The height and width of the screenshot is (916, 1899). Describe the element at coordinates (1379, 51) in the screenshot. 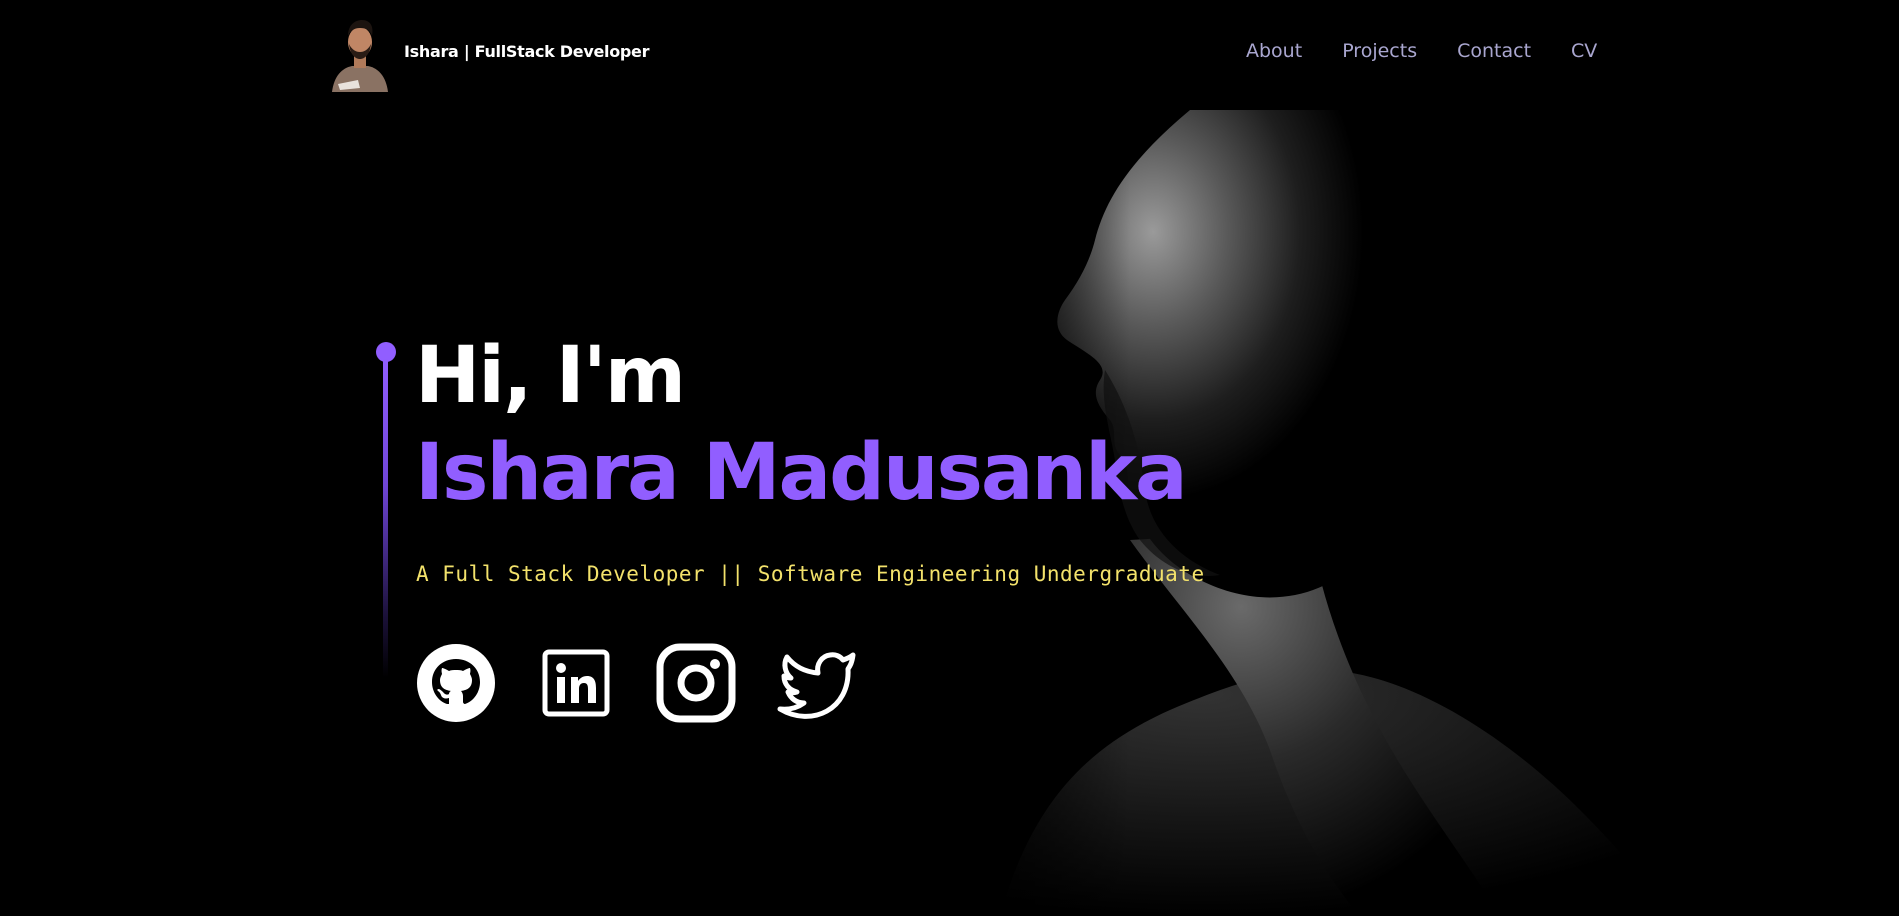

I see `nav-projects: Projects` at that location.